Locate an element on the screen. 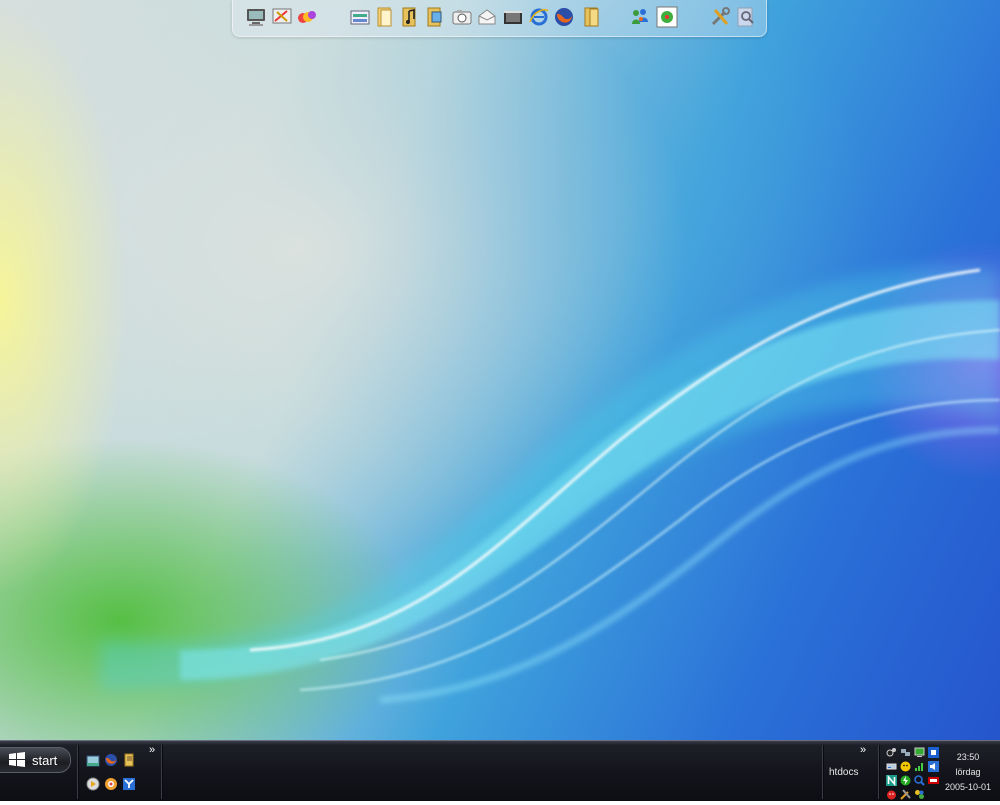 Image resolution: width=1000 pixels, height=805 pixels. clock-day: lördag is located at coordinates (968, 772).